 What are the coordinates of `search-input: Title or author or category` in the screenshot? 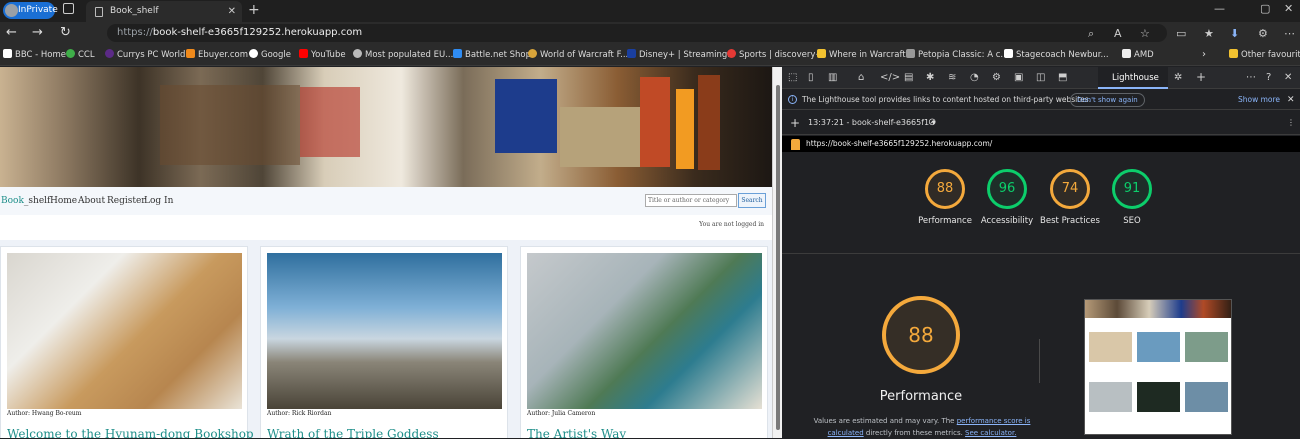 It's located at (691, 200).